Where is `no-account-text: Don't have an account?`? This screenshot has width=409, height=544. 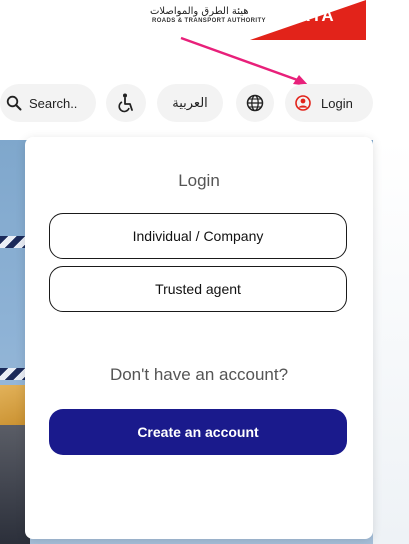
no-account-text: Don't have an account? is located at coordinates (199, 374).